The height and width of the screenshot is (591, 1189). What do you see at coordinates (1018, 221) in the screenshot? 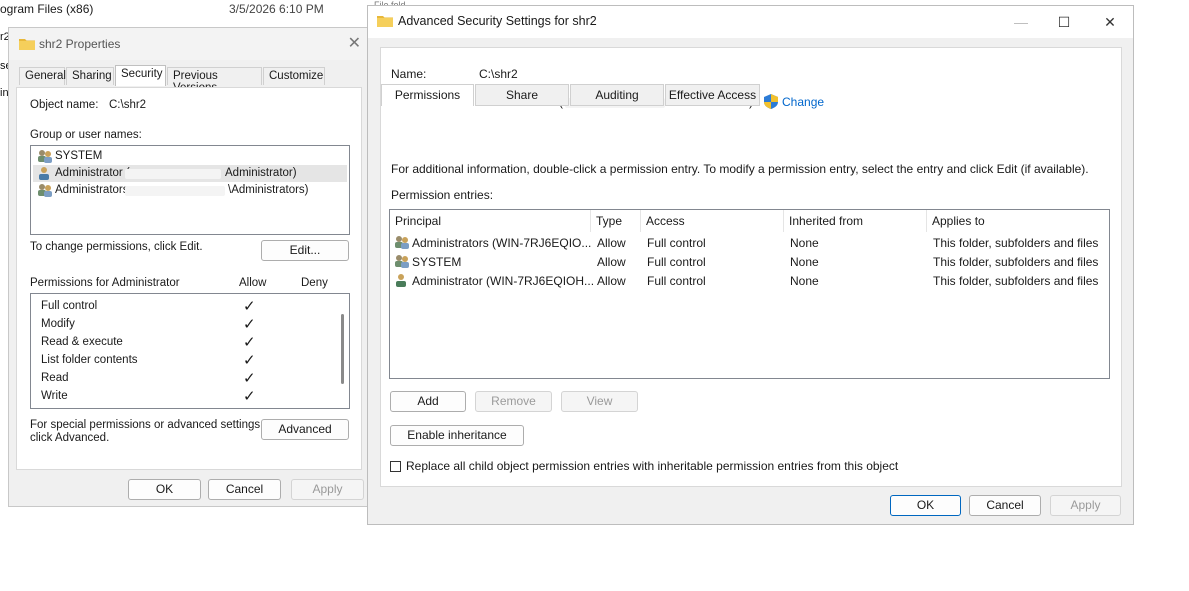
I see `column-header: Applies to` at bounding box center [1018, 221].